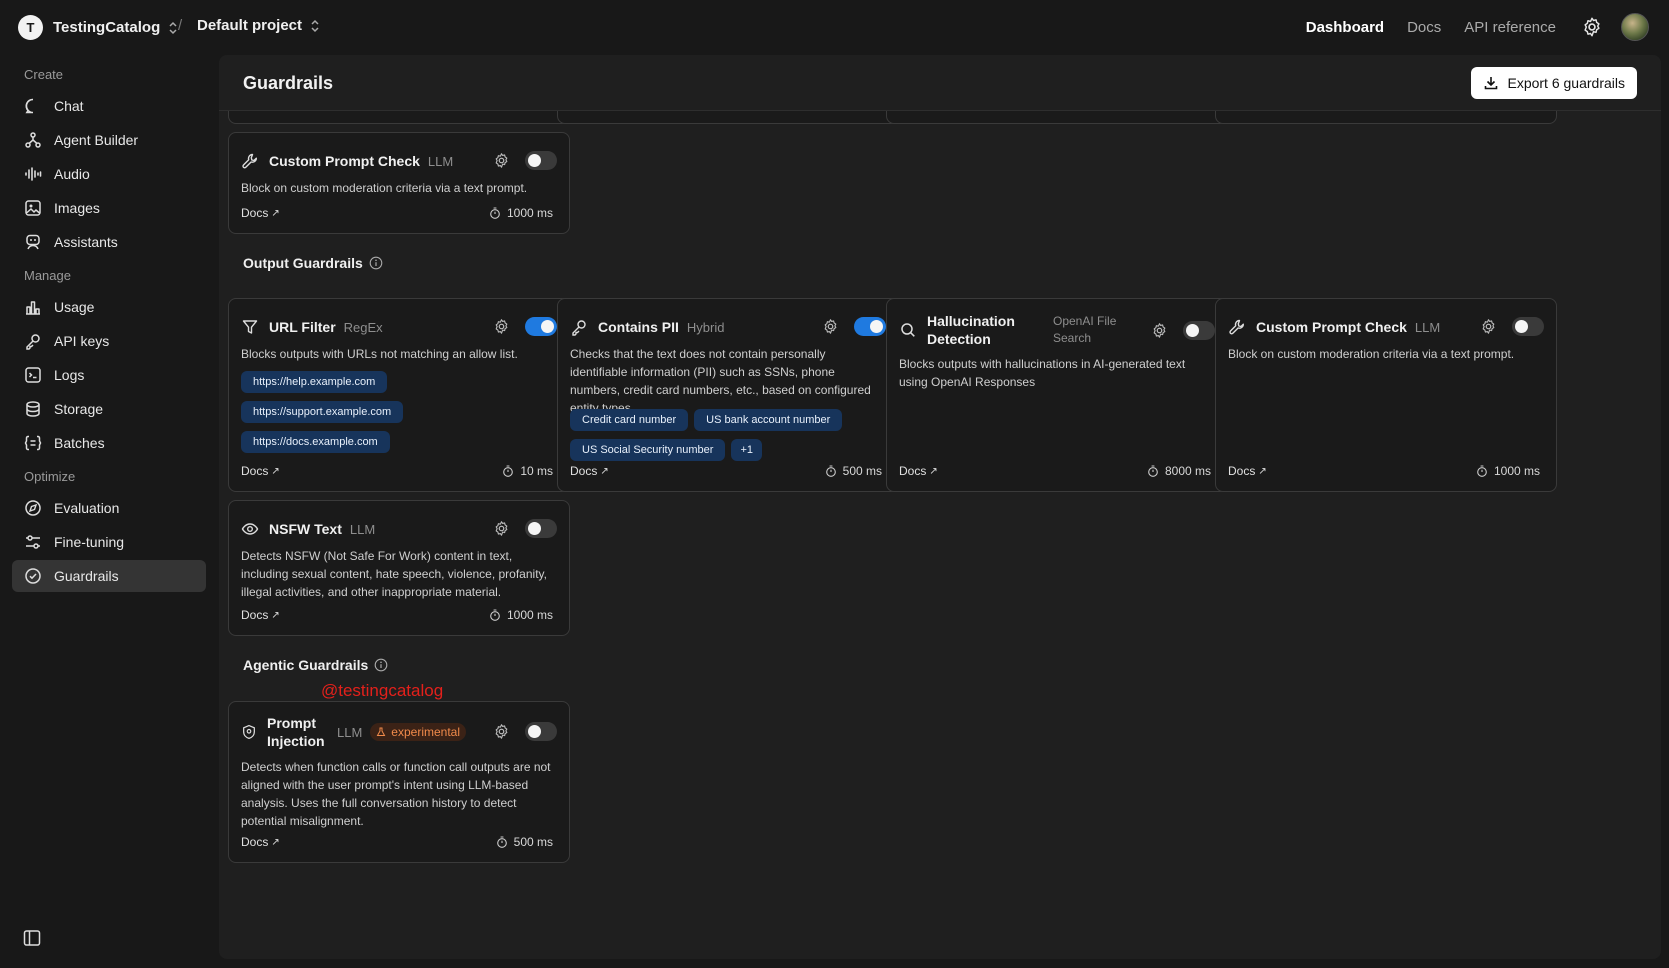  Describe the element at coordinates (109, 409) in the screenshot. I see `sidebar-item-storage: Storage` at that location.